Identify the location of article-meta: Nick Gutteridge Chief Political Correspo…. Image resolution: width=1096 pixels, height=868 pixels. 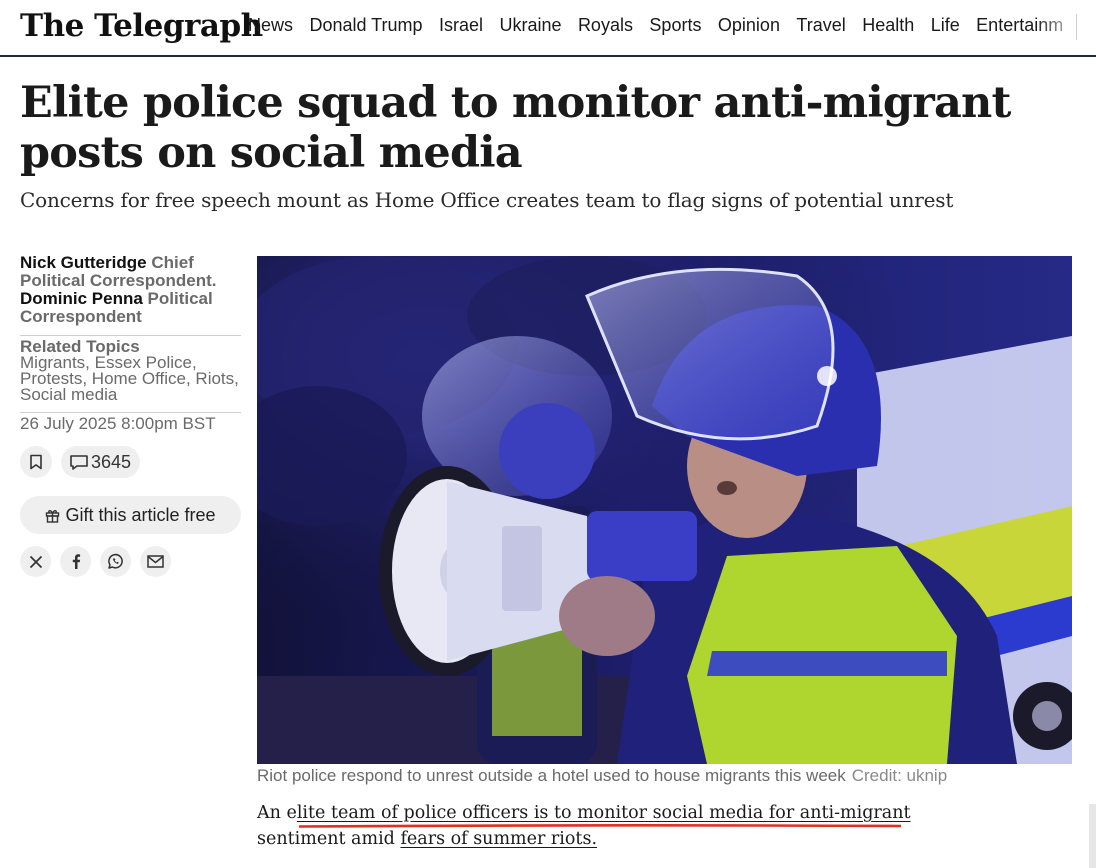
(130, 415).